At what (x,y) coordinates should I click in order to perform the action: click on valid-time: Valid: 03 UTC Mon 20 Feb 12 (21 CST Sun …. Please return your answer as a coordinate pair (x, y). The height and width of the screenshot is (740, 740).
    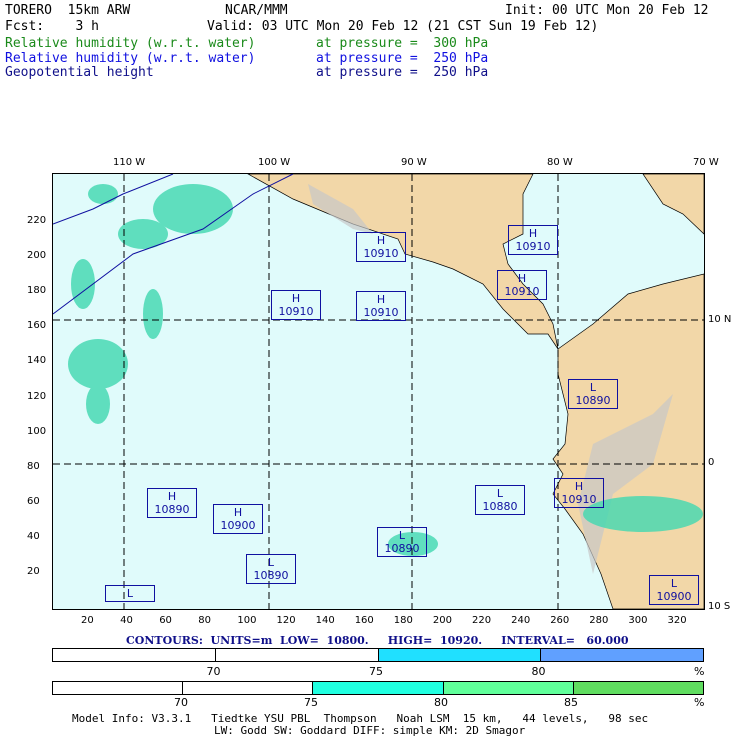
    Looking at the image, I should click on (403, 26).